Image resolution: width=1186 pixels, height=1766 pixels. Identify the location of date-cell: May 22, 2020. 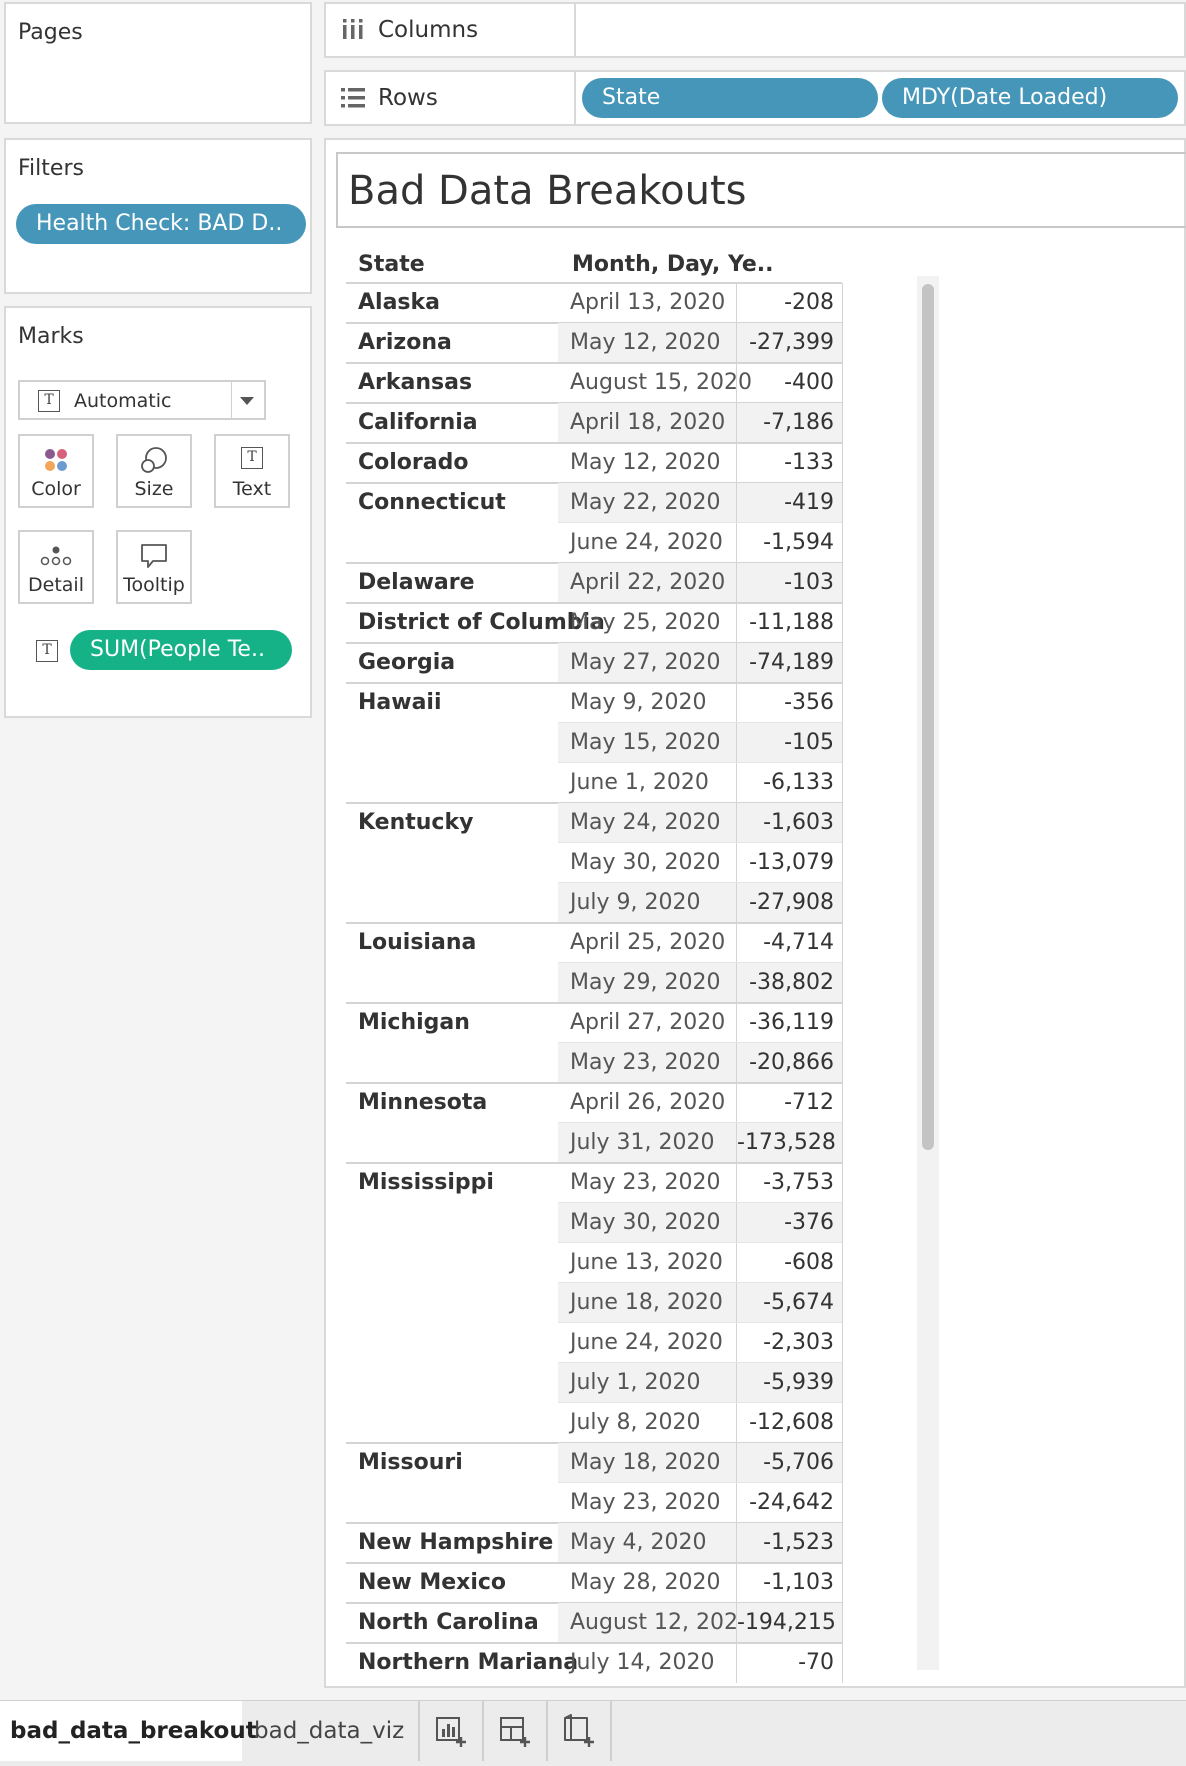
(647, 503).